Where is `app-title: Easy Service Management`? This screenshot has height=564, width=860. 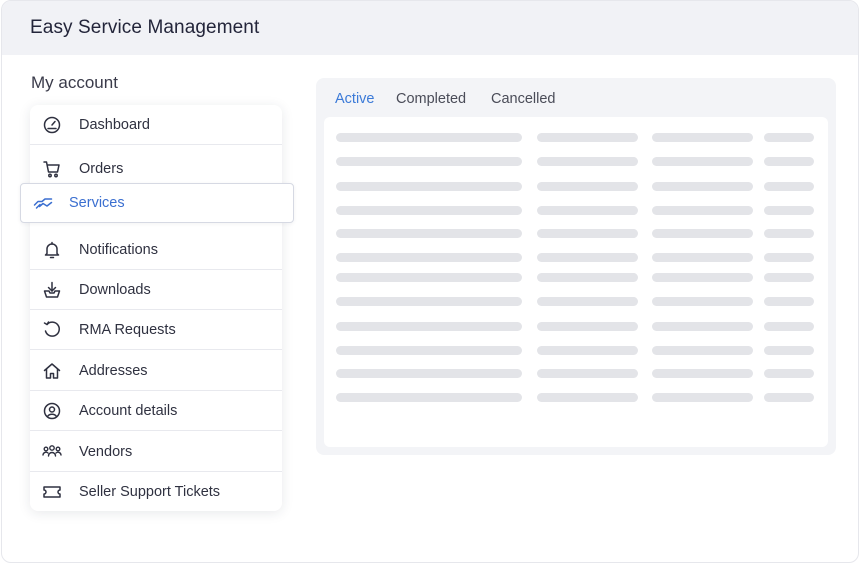
app-title: Easy Service Management is located at coordinates (145, 27).